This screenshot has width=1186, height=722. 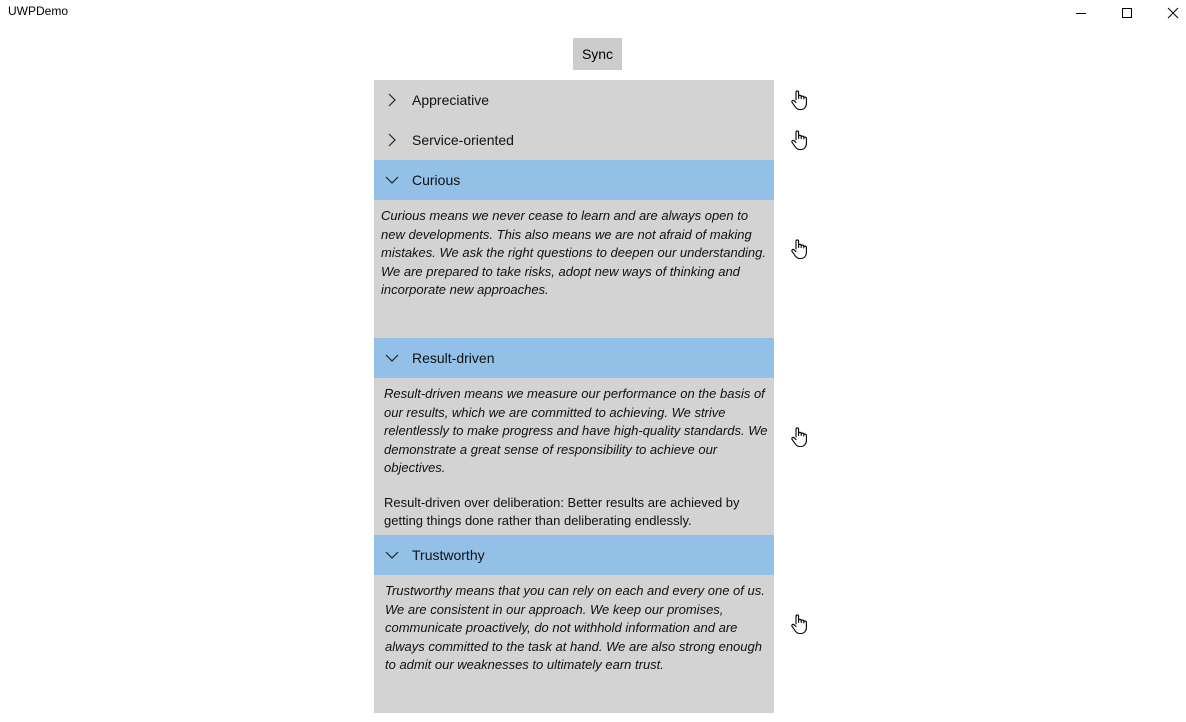 What do you see at coordinates (593, 13) in the screenshot?
I see `title-bar: UWPDemo` at bounding box center [593, 13].